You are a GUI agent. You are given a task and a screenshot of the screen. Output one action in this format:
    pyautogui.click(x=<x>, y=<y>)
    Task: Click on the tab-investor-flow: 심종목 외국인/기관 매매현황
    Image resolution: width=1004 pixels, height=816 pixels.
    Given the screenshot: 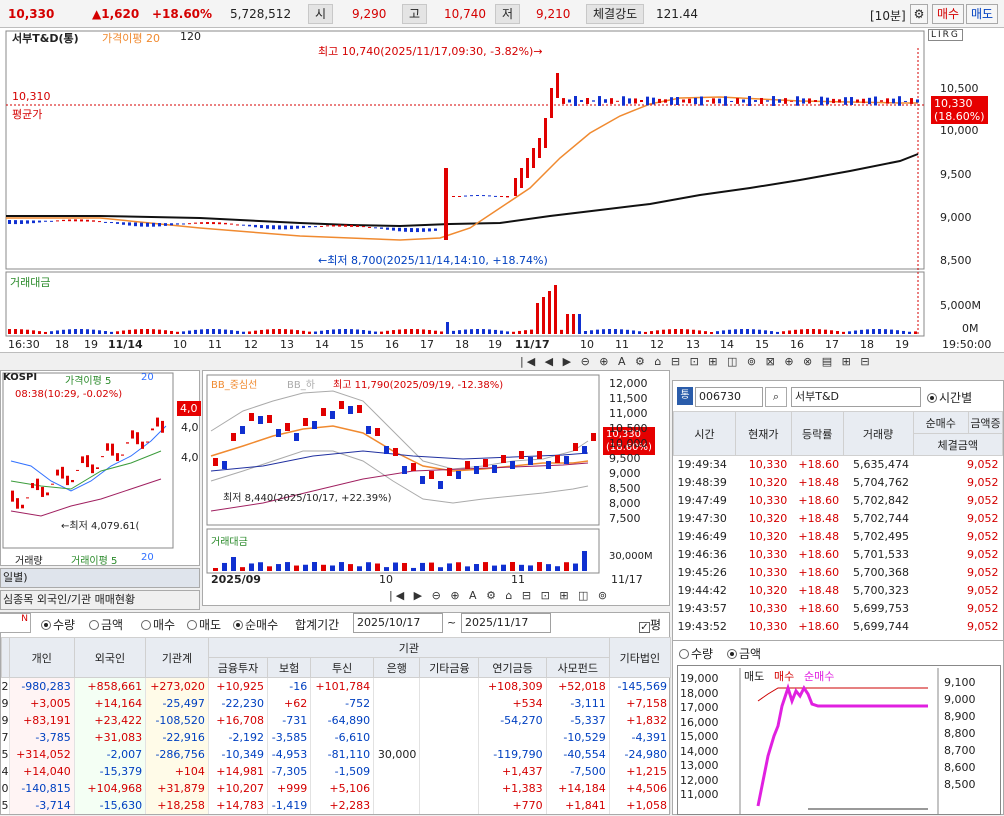 What is the action you would take?
    pyautogui.click(x=100, y=600)
    